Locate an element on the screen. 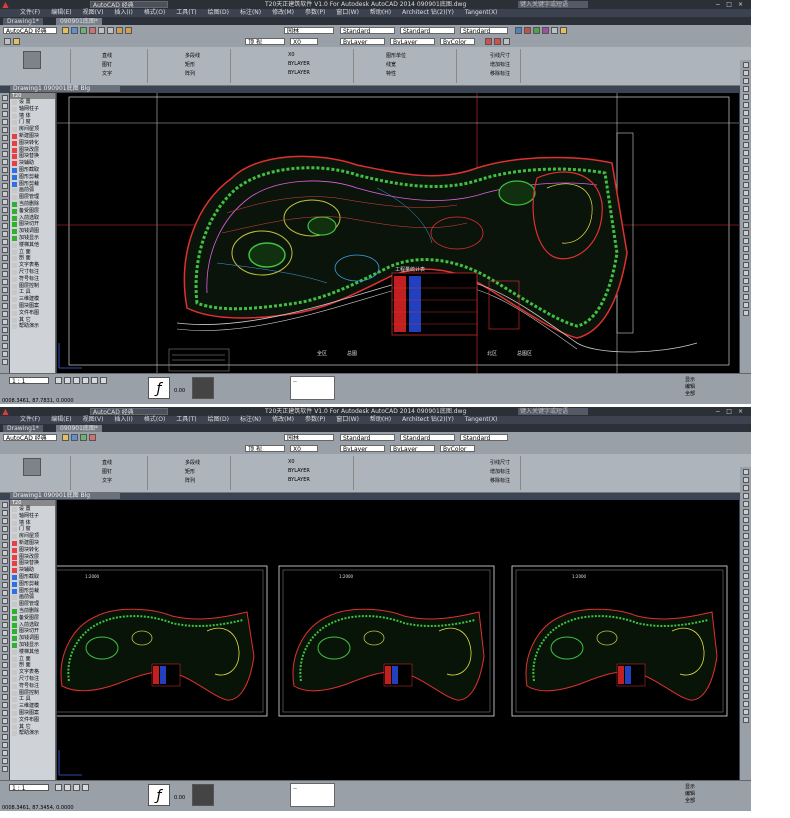  tool-panel-item: 图形剪裁 is located at coordinates (32, 584).